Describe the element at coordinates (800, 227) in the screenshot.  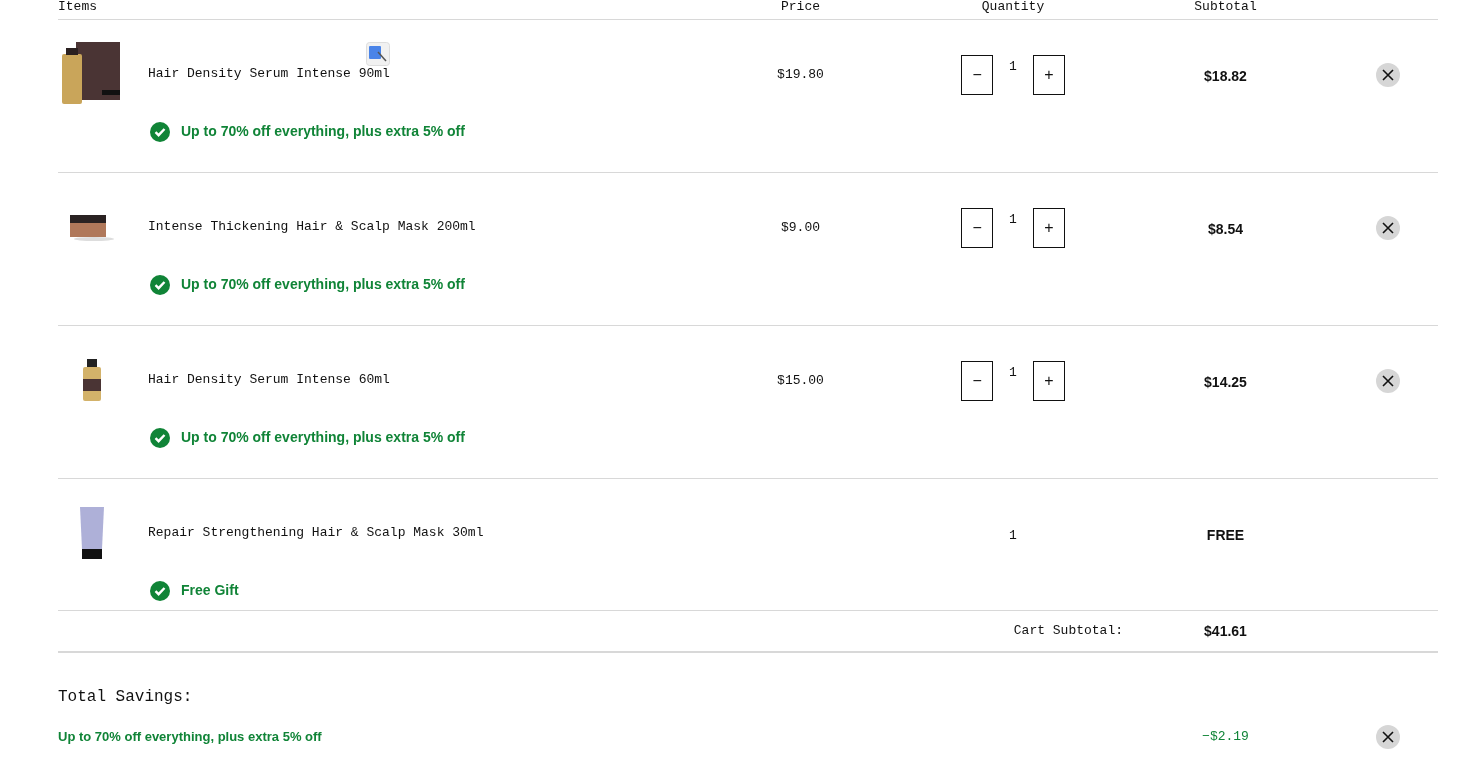
I see `price-text: $9.00` at that location.